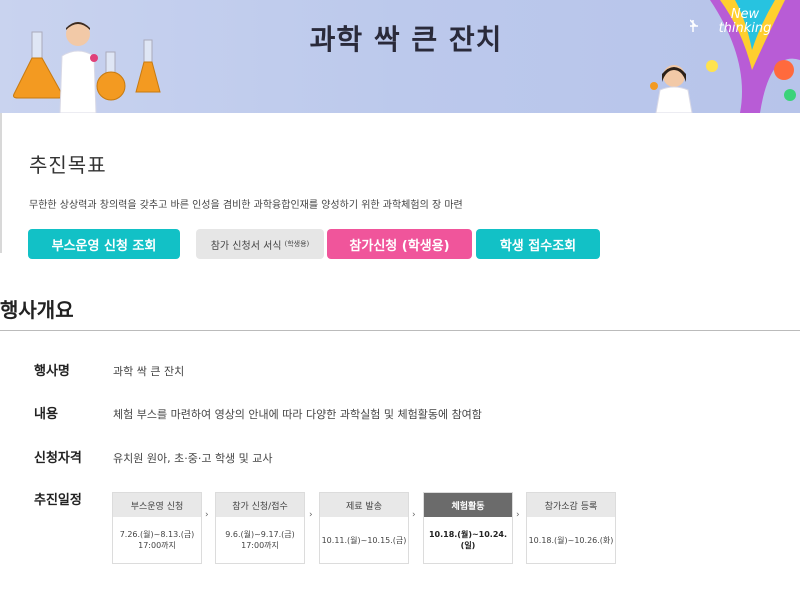 This screenshot has height=594, width=800. Describe the element at coordinates (149, 371) in the screenshot. I see `event-name-value: 과학 싹 큰 잔치` at that location.